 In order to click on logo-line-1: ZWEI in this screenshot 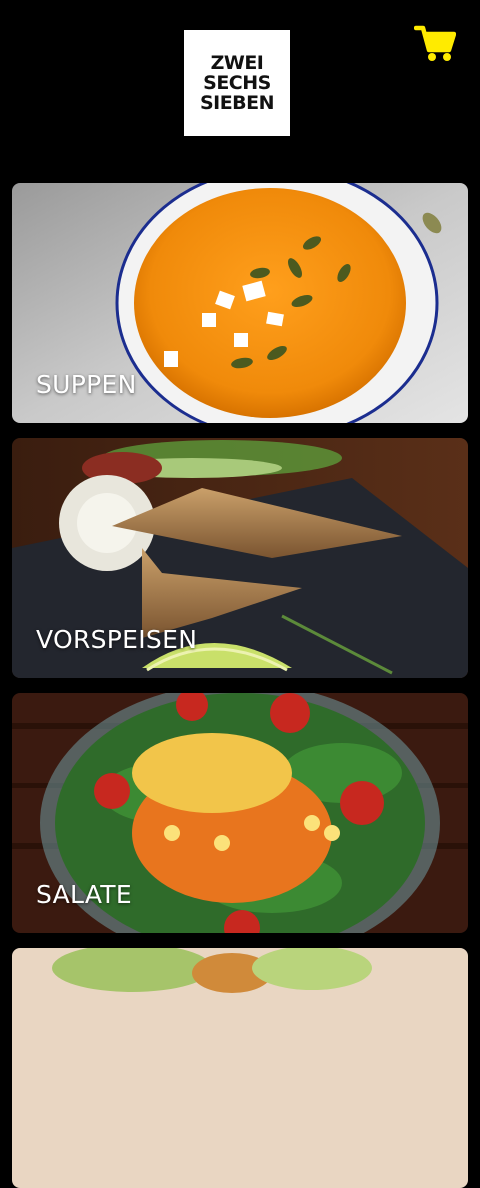, I will do `click(237, 63)`.